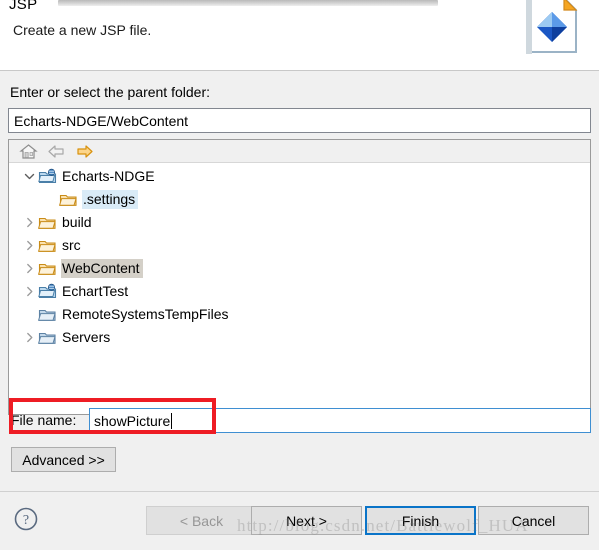 This screenshot has height=550, width=599. What do you see at coordinates (63, 459) in the screenshot?
I see `advanced-button: Advanced >>` at bounding box center [63, 459].